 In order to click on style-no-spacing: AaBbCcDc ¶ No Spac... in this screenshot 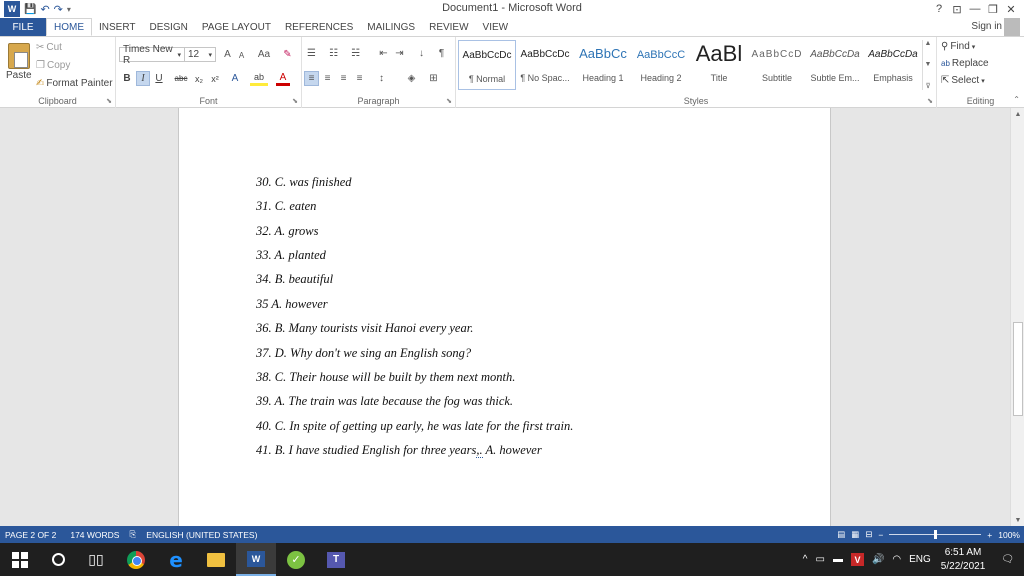, I will do `click(545, 65)`.